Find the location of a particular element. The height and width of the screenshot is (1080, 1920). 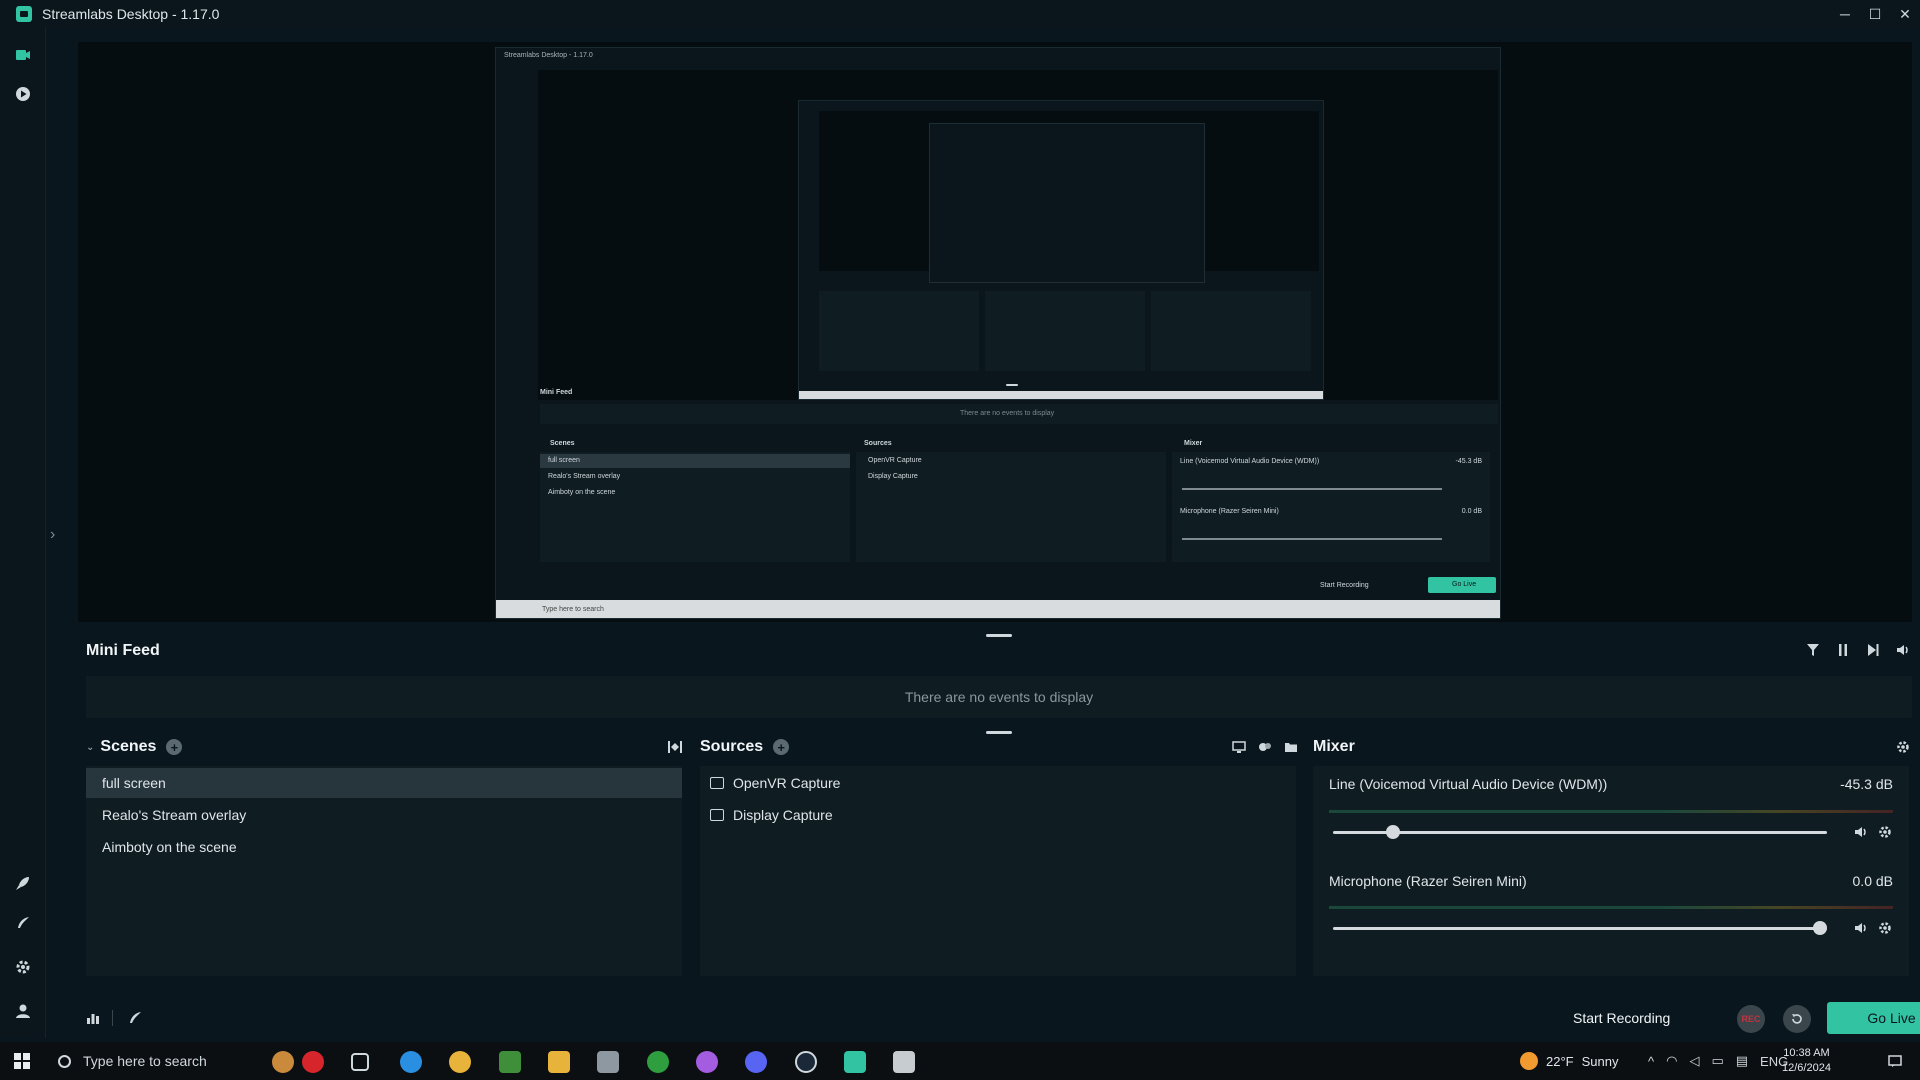

mixer-channel-db: 0.0 dB is located at coordinates (1872, 881).